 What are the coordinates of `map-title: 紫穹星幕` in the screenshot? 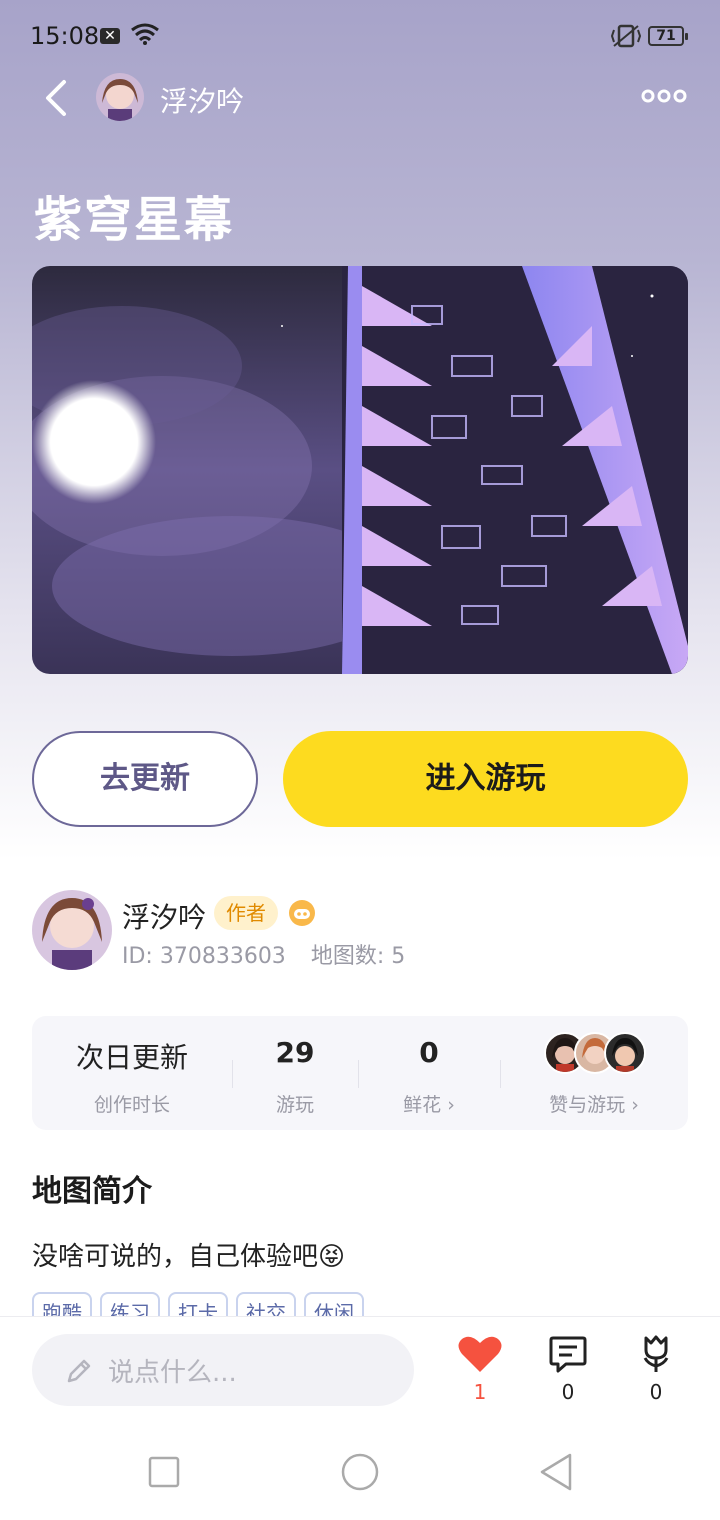 It's located at (134, 220).